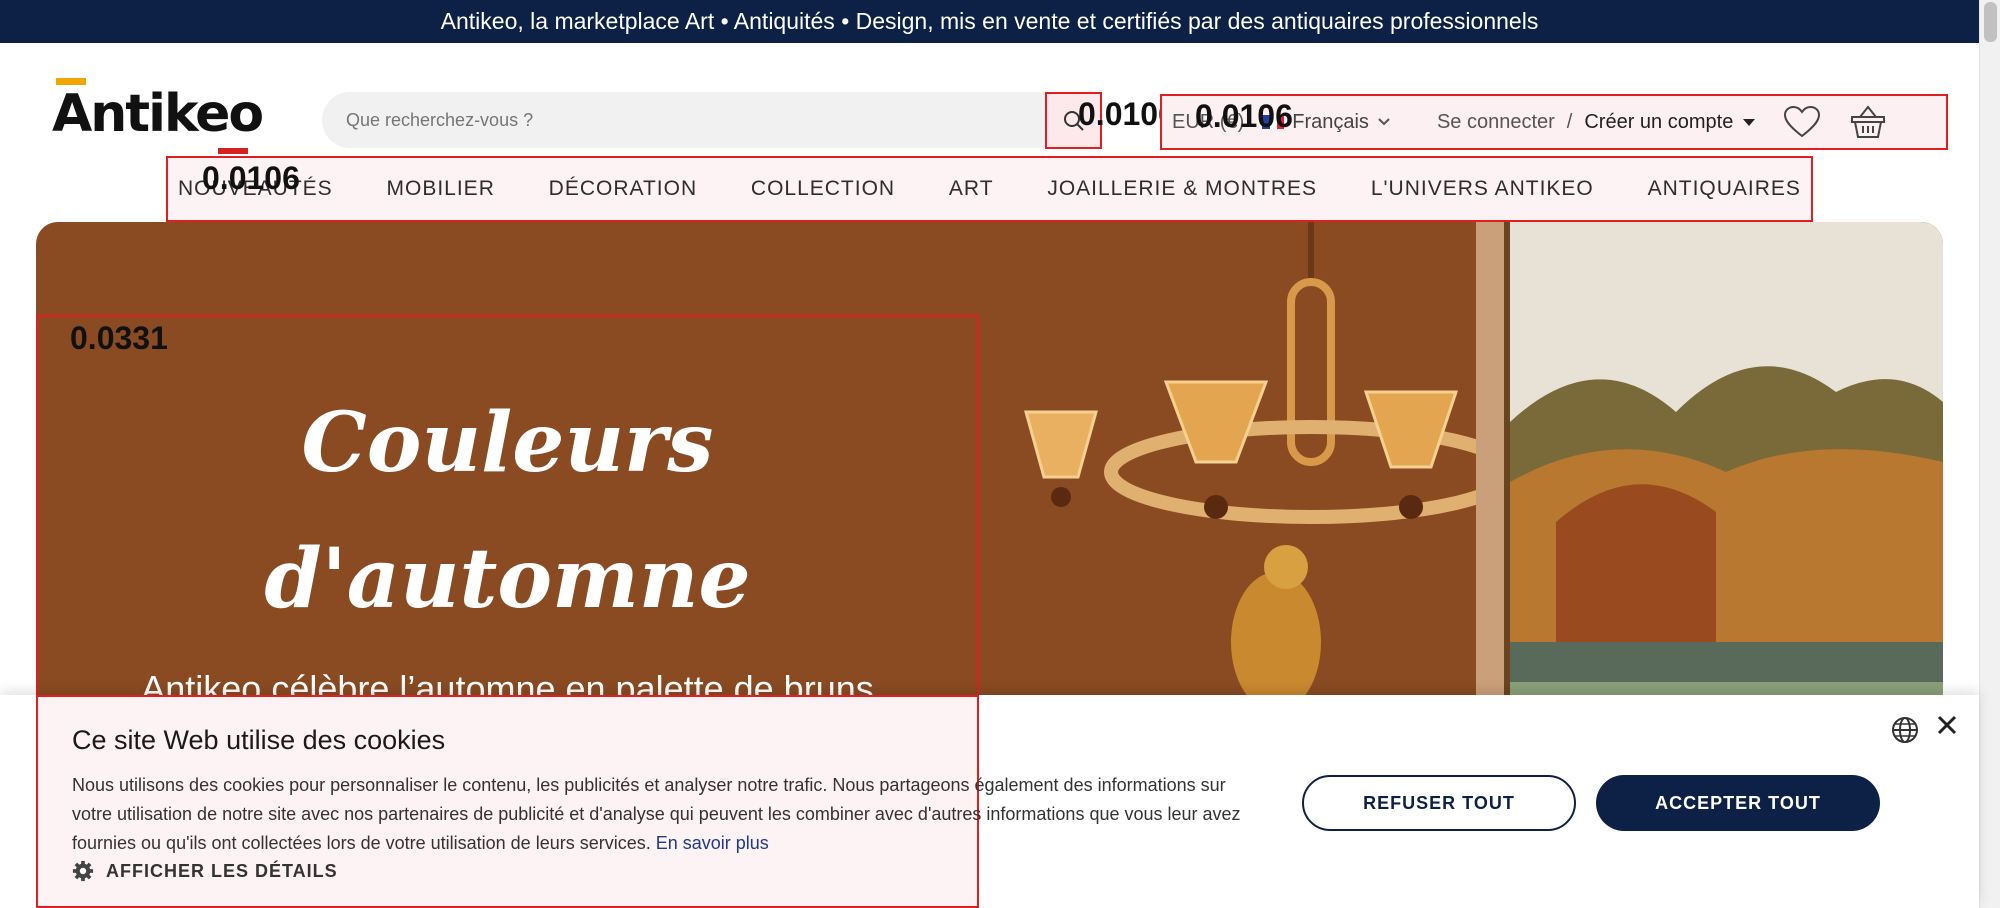  What do you see at coordinates (1738, 803) in the screenshot?
I see `accept-all-button: ACCEPTER TOUT` at bounding box center [1738, 803].